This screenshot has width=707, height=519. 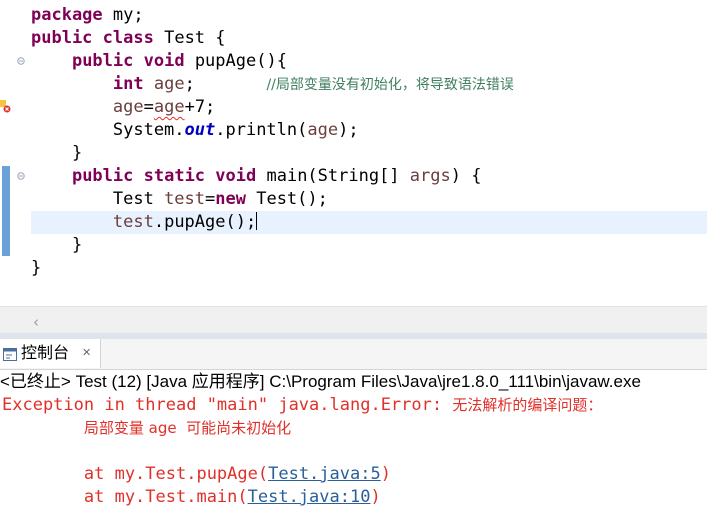 What do you see at coordinates (230, 199) in the screenshot?
I see `code-token: new` at bounding box center [230, 199].